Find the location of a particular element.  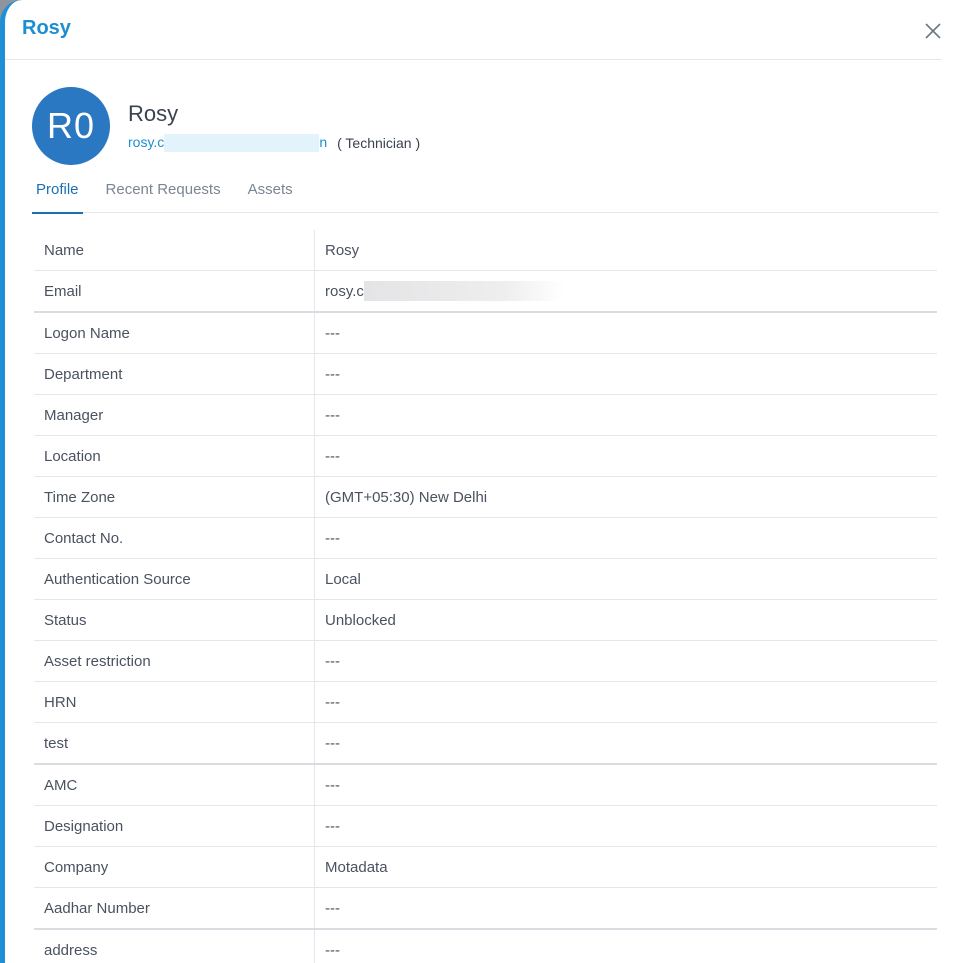

field-label: Name is located at coordinates (174, 250).